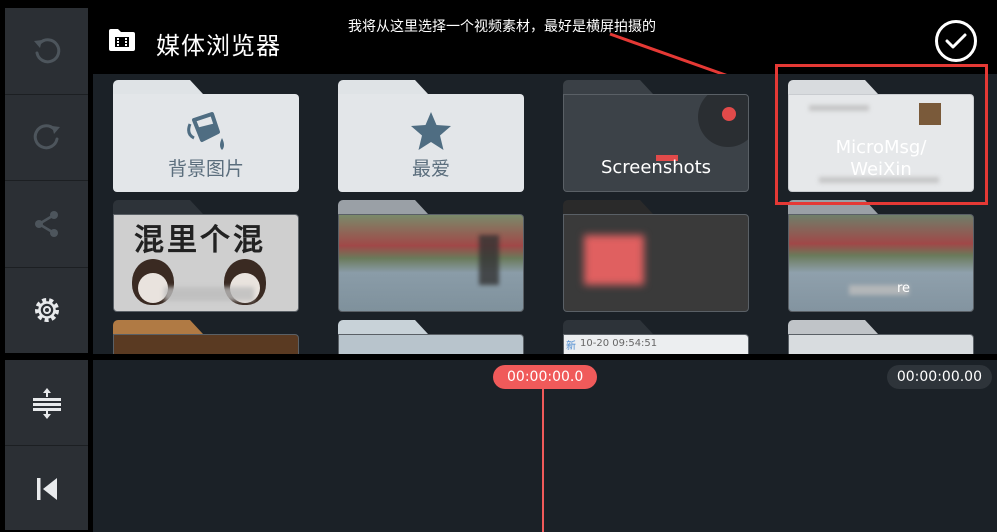 The width and height of the screenshot is (997, 532). I want to click on folder-favorites: 最爱, so click(431, 136).